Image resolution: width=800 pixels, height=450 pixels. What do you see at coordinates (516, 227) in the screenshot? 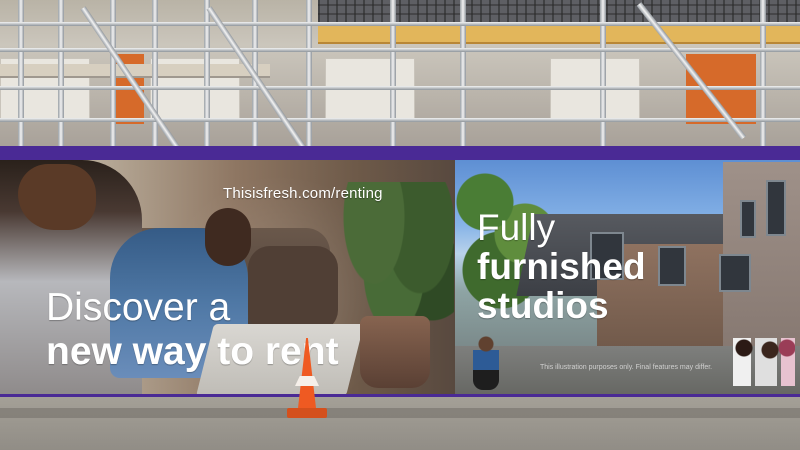
I see `right-headline-line-1: Fully` at bounding box center [516, 227].